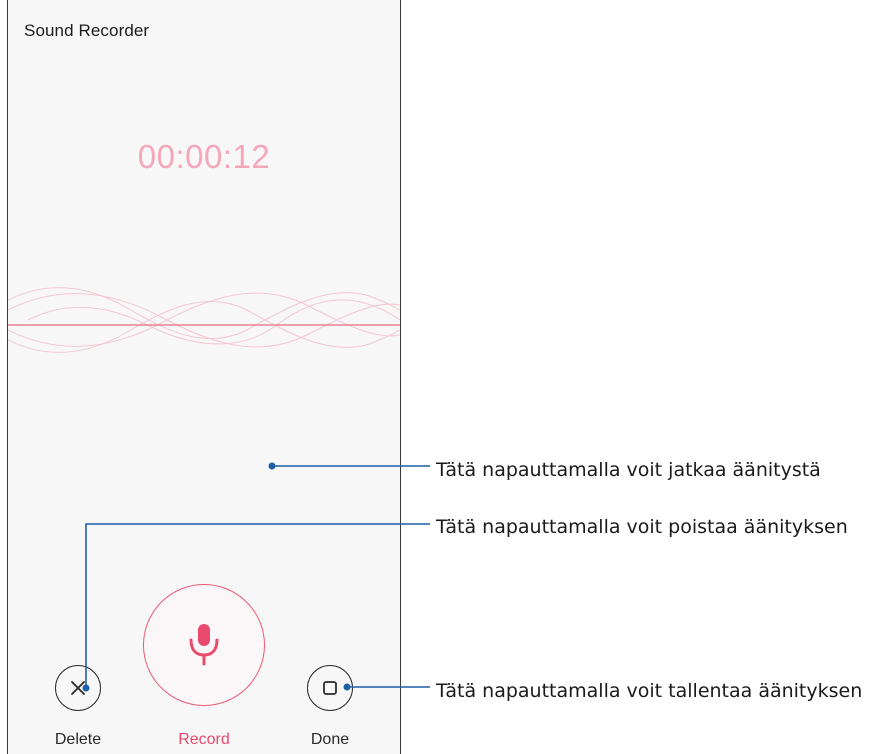  Describe the element at coordinates (87, 30) in the screenshot. I see `app-title: Sound Recorder` at that location.